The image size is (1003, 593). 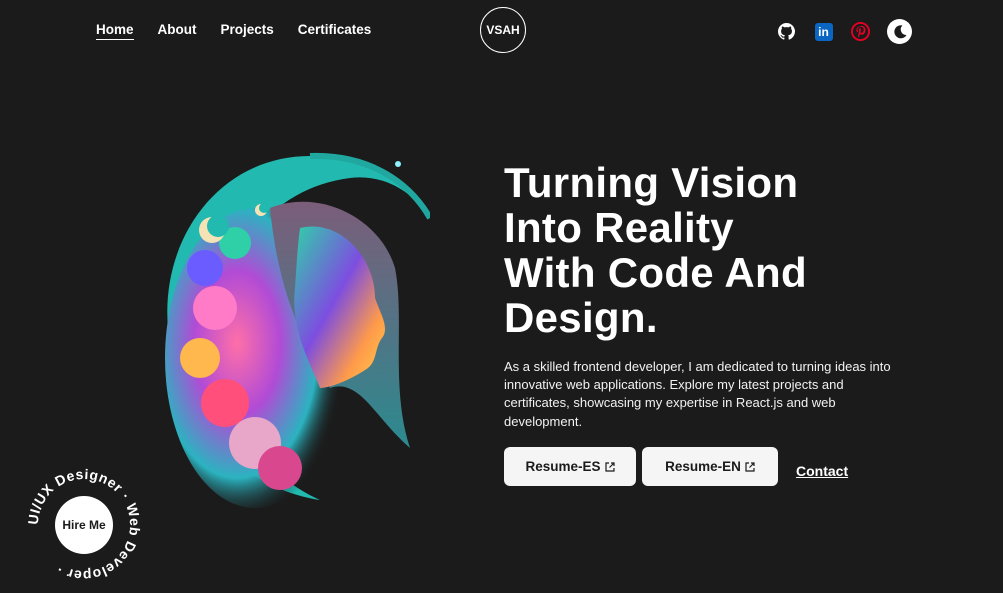 What do you see at coordinates (822, 471) in the screenshot?
I see `contact-link: Contact` at bounding box center [822, 471].